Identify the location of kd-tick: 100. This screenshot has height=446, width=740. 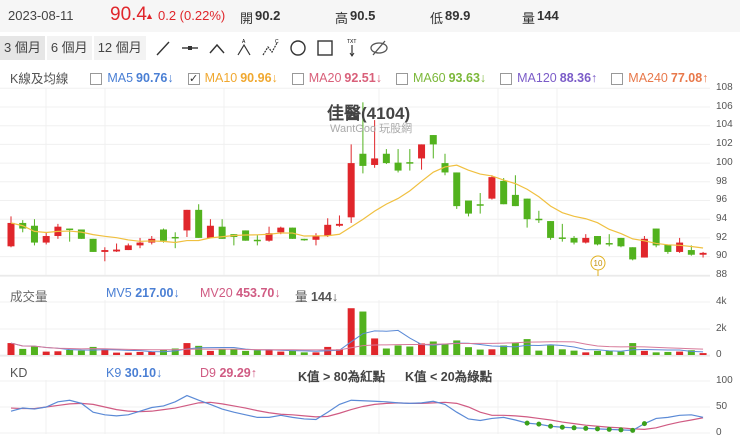
(724, 380).